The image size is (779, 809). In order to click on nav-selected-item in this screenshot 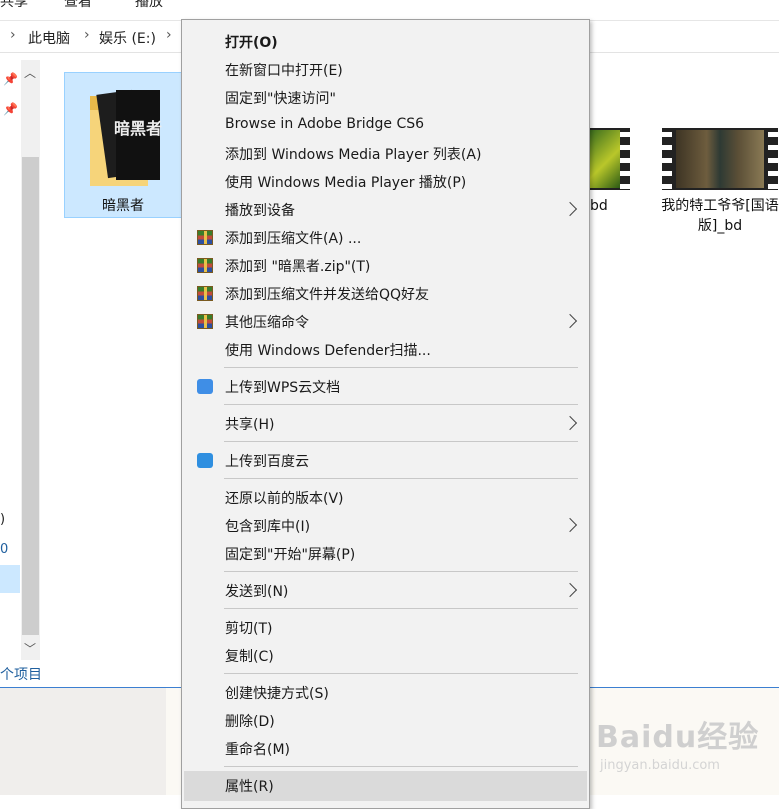, I will do `click(10, 579)`.